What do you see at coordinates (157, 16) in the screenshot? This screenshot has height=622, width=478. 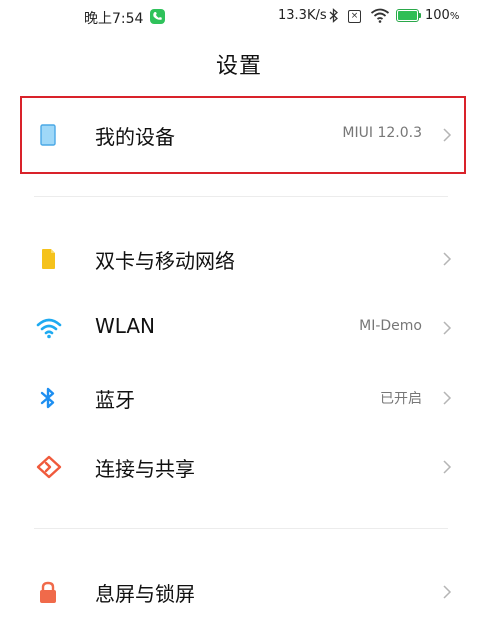 I see `call-icon` at bounding box center [157, 16].